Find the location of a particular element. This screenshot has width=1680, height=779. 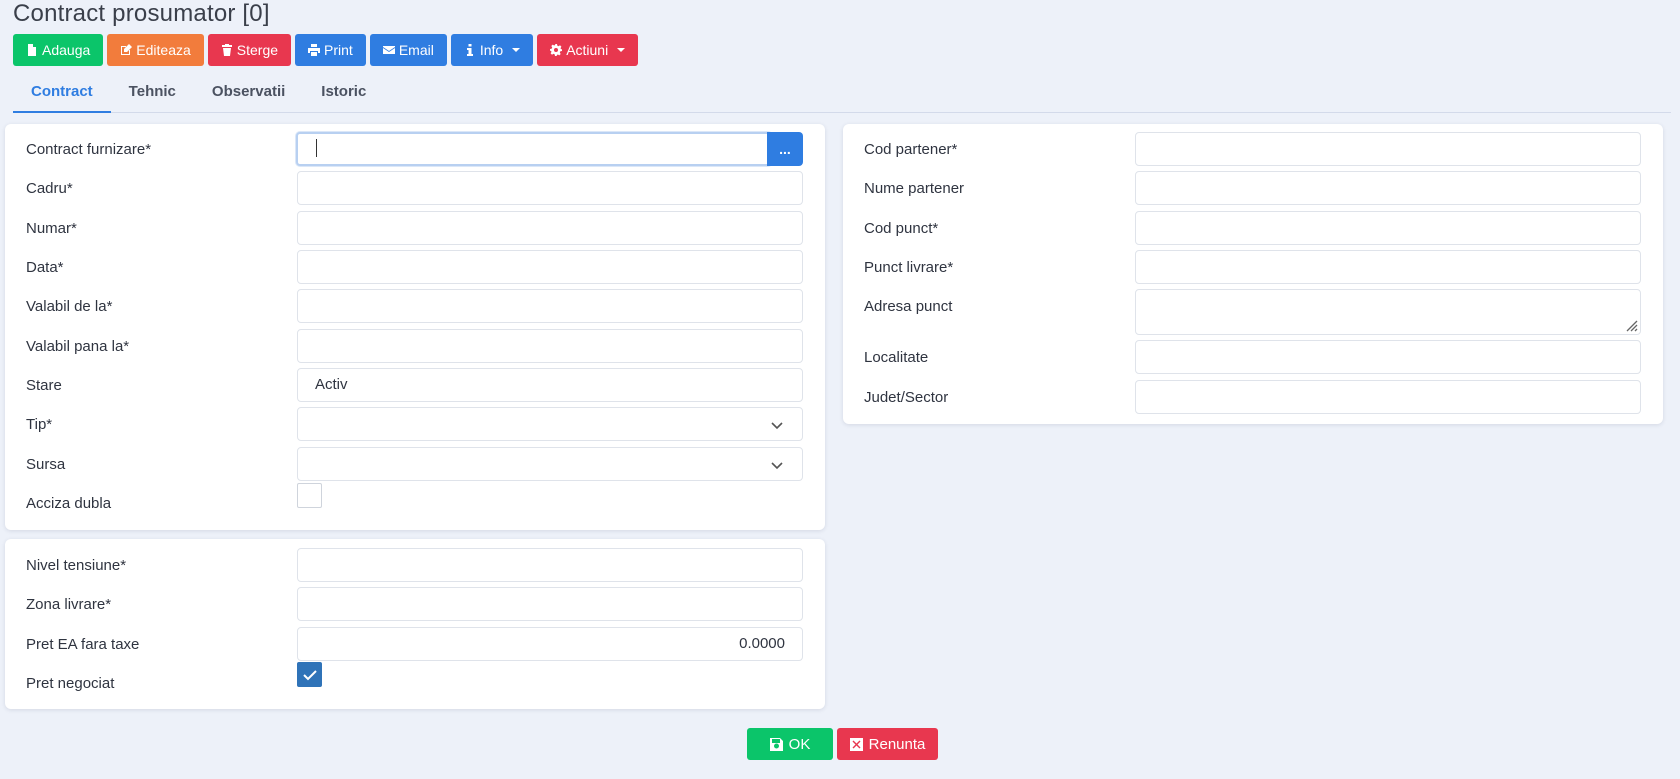

sursa-row: Sursa is located at coordinates (415, 464).